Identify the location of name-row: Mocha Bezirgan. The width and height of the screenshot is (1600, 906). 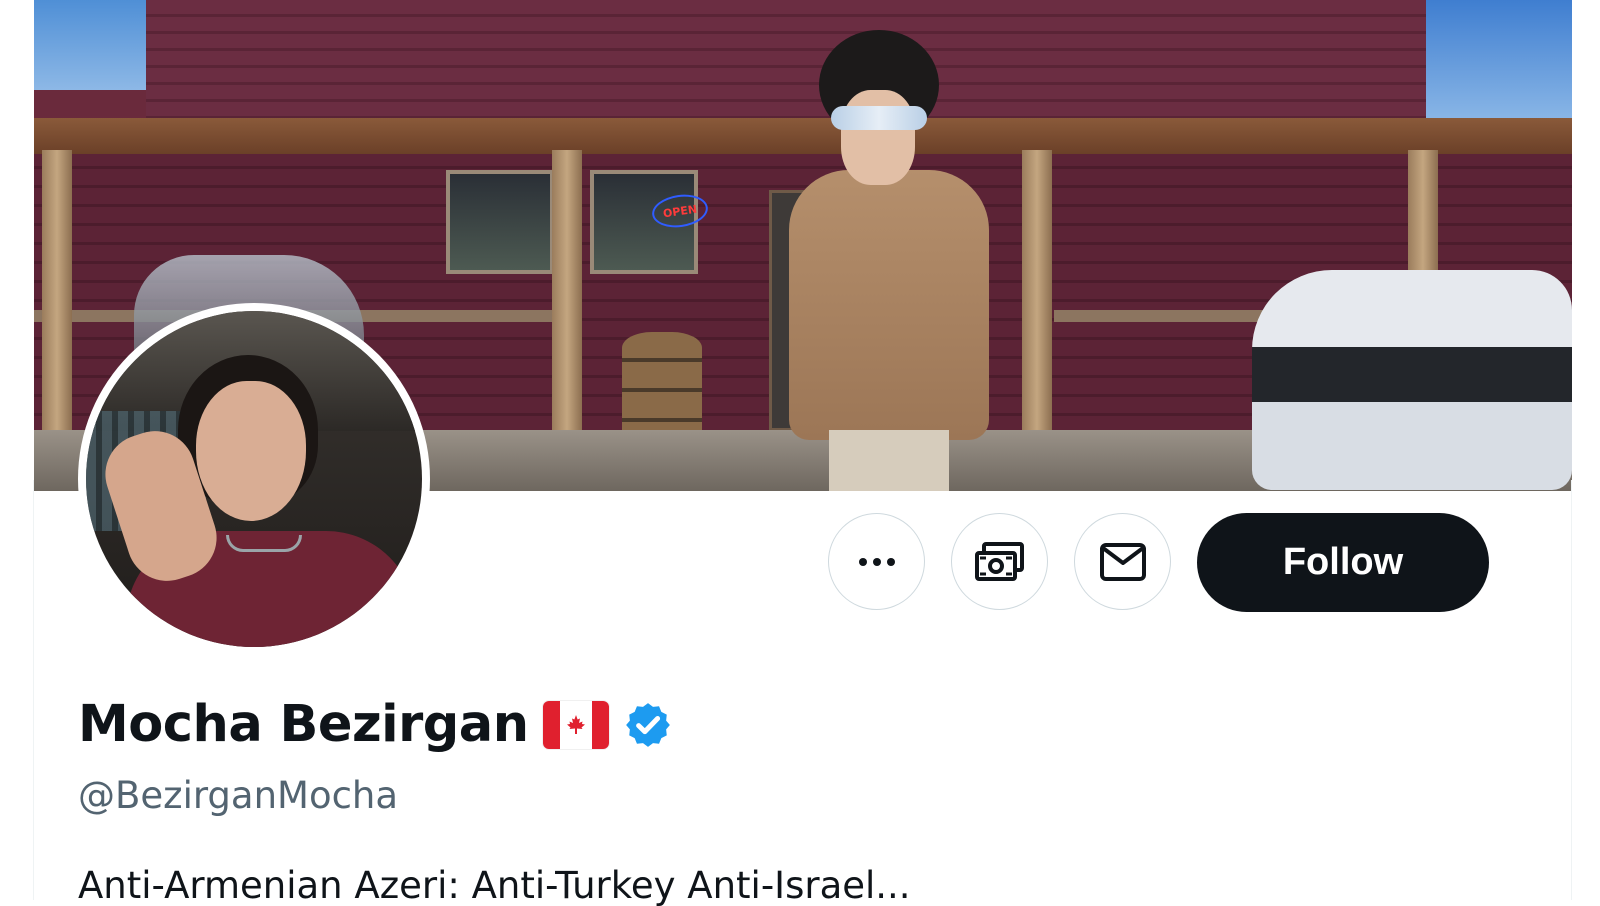
(375, 724).